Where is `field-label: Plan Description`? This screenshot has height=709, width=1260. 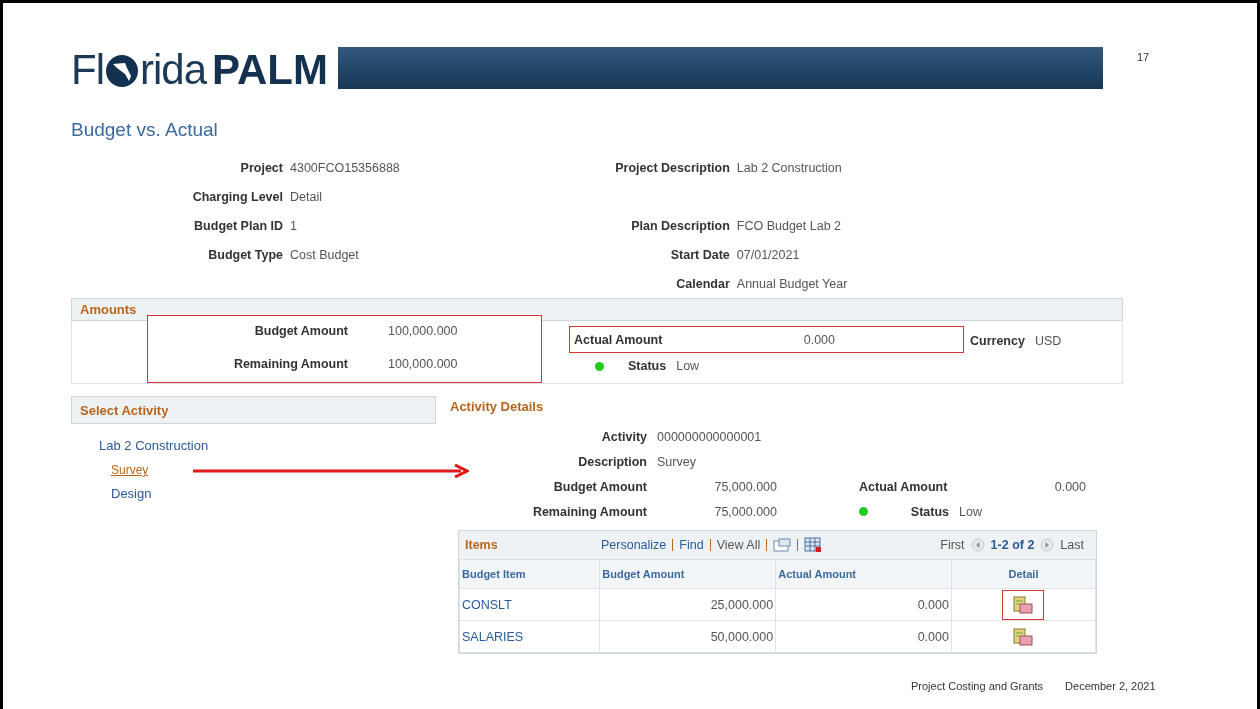
field-label: Plan Description is located at coordinates (680, 225).